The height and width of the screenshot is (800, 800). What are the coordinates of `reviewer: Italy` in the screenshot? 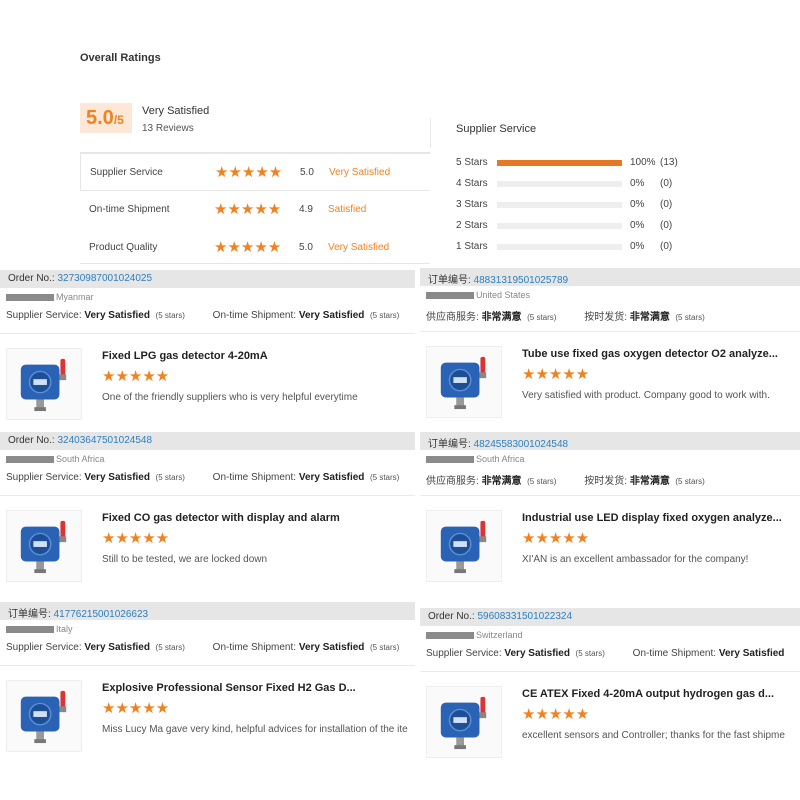 It's located at (39, 629).